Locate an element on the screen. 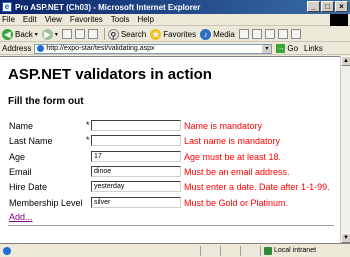 The height and width of the screenshot is (257, 350). page-done-icon is located at coordinates (7, 251).